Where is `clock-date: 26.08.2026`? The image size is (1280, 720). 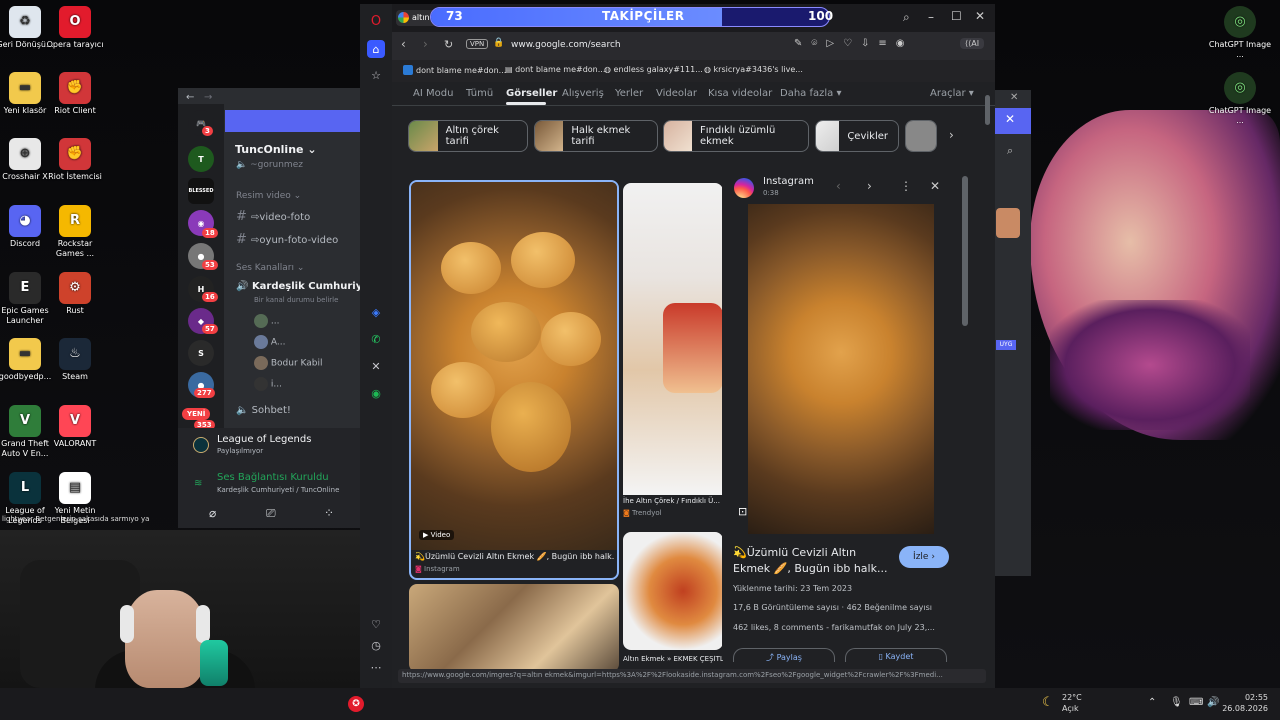
clock-date: 26.08.2026 is located at coordinates (1245, 708).